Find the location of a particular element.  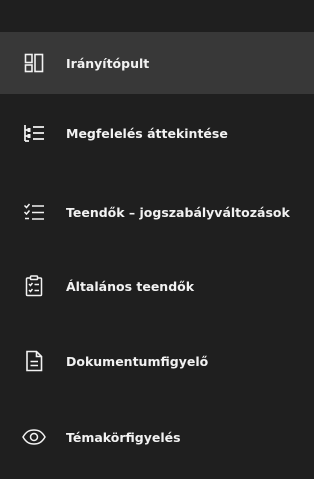

sidebar-item-dokumentumfigyelo: Dokumentumfigyelő is located at coordinates (157, 361).